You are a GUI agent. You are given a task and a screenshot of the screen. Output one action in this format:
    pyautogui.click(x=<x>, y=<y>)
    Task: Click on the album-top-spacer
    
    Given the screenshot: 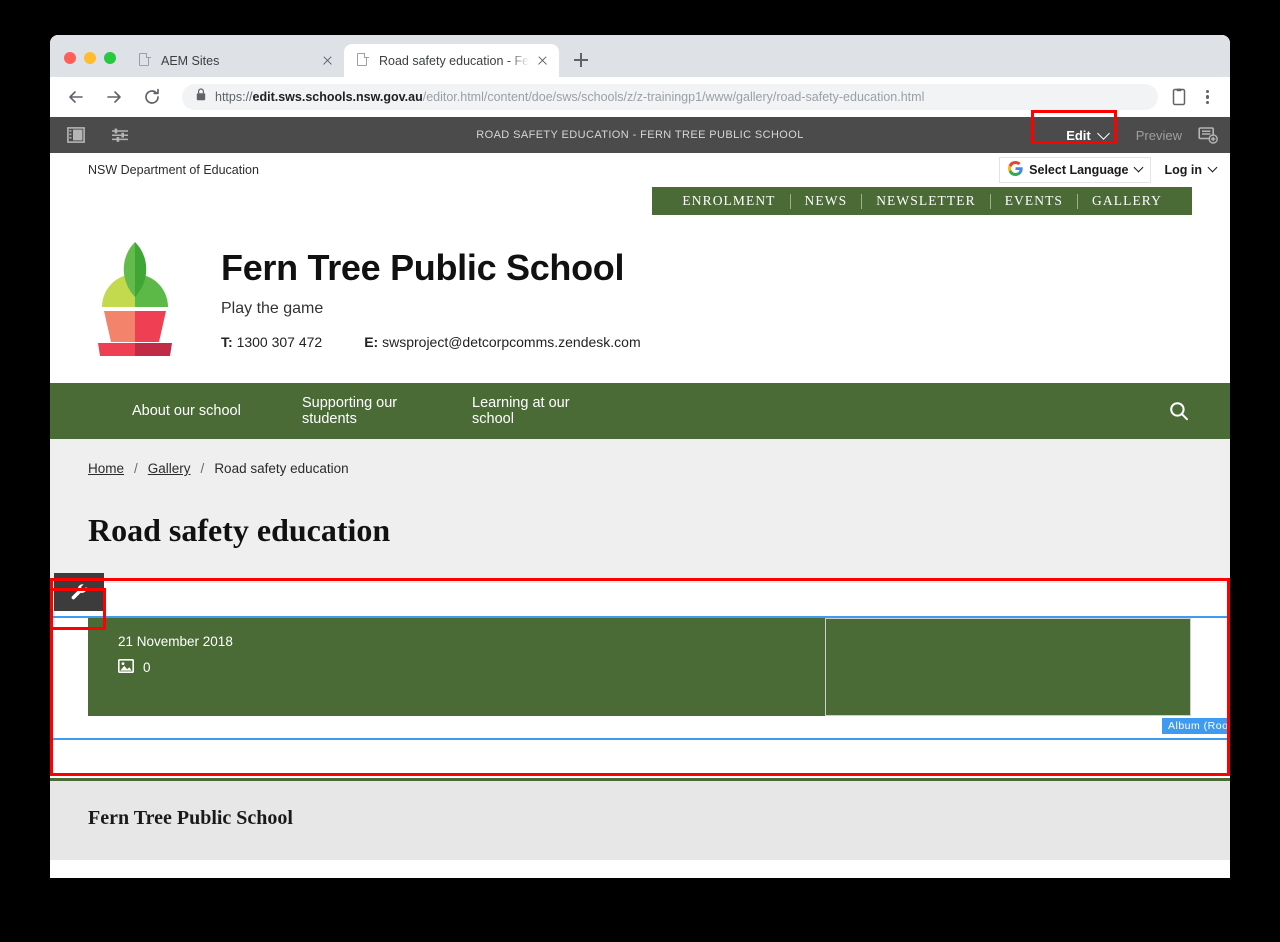 What is the action you would take?
    pyautogui.click(x=640, y=578)
    